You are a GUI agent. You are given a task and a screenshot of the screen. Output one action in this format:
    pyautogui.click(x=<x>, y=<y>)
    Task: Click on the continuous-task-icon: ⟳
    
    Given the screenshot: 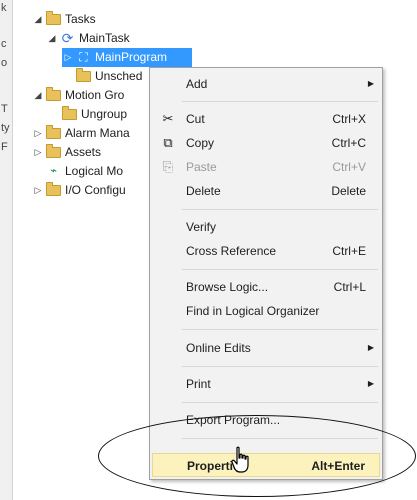 What is the action you would take?
    pyautogui.click(x=67, y=38)
    